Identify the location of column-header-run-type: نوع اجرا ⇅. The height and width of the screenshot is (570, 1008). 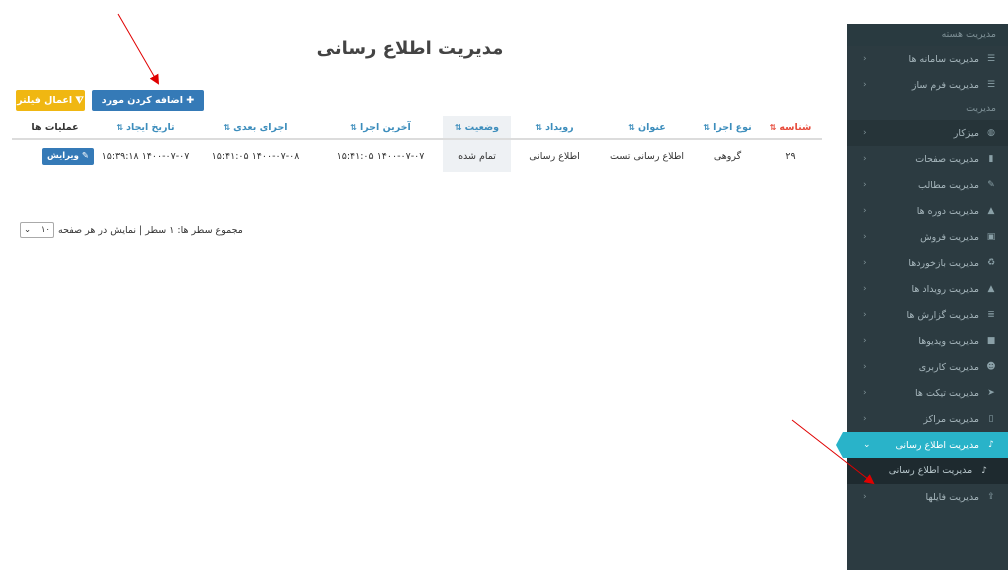
(727, 127).